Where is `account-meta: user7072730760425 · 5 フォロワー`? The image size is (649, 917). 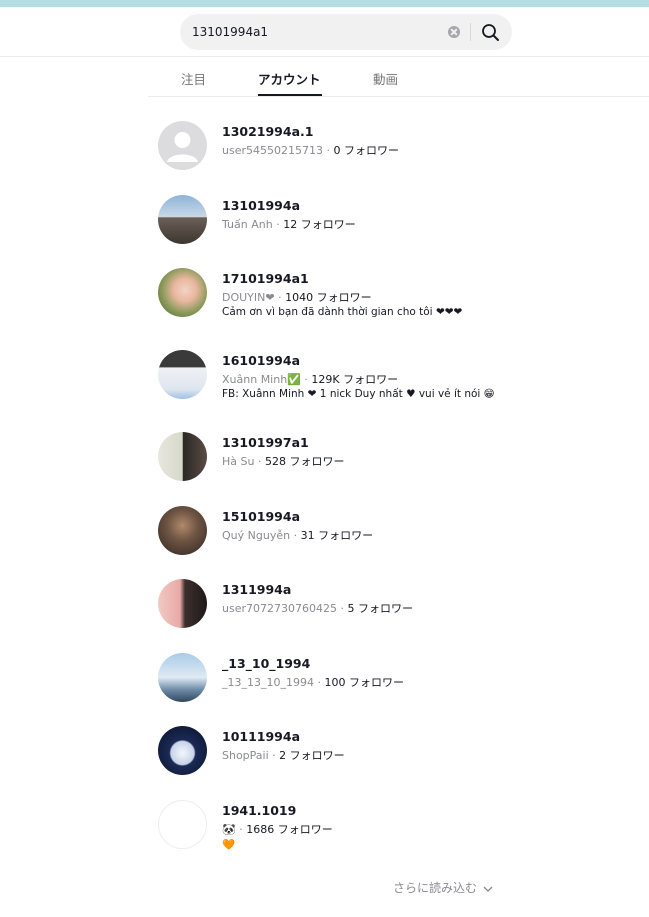
account-meta: user7072730760425 · 5 フォロワー is located at coordinates (317, 608).